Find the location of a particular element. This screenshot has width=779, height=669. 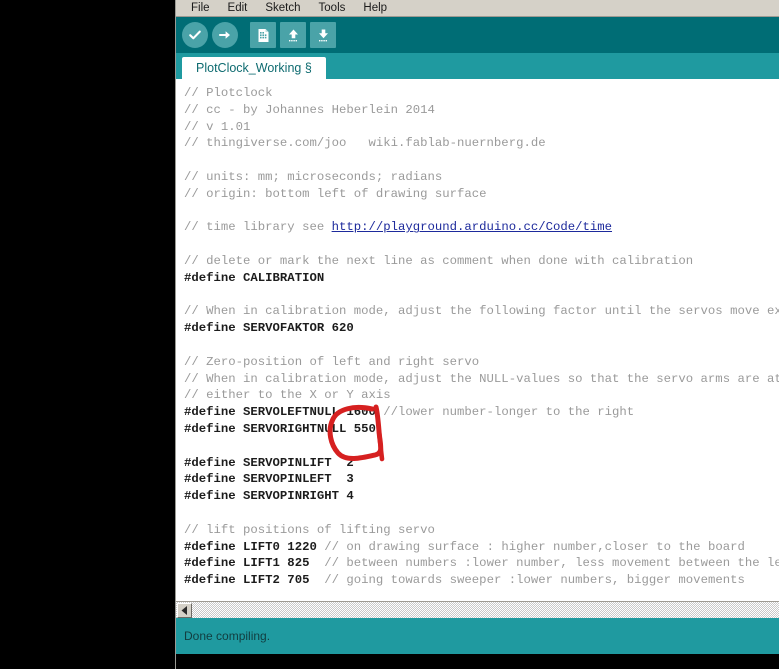

code-span: #define SERVOLEFTNULL 1600 is located at coordinates (284, 412).